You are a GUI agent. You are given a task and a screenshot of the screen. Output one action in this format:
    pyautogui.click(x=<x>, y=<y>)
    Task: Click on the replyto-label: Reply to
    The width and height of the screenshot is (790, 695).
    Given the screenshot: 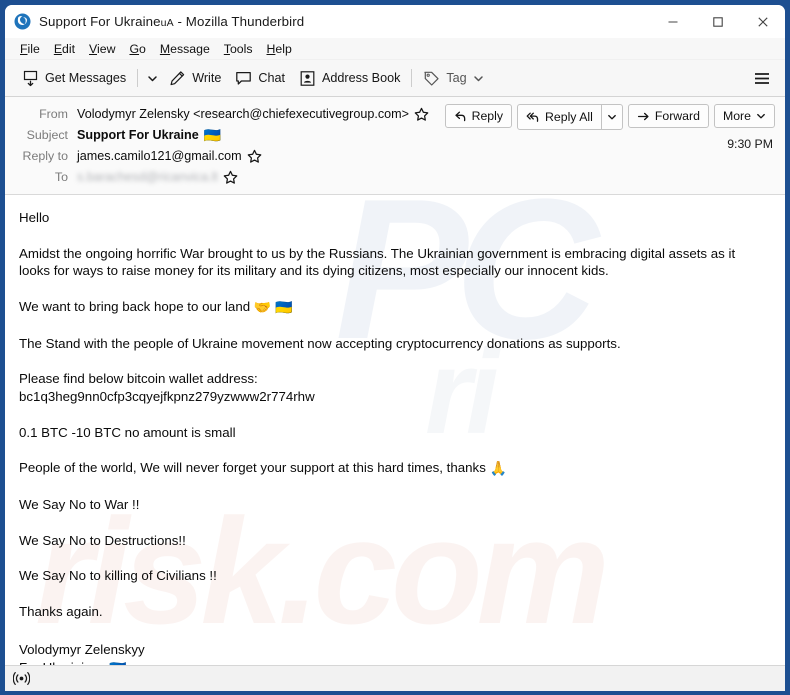 What is the action you would take?
    pyautogui.click(x=45, y=156)
    